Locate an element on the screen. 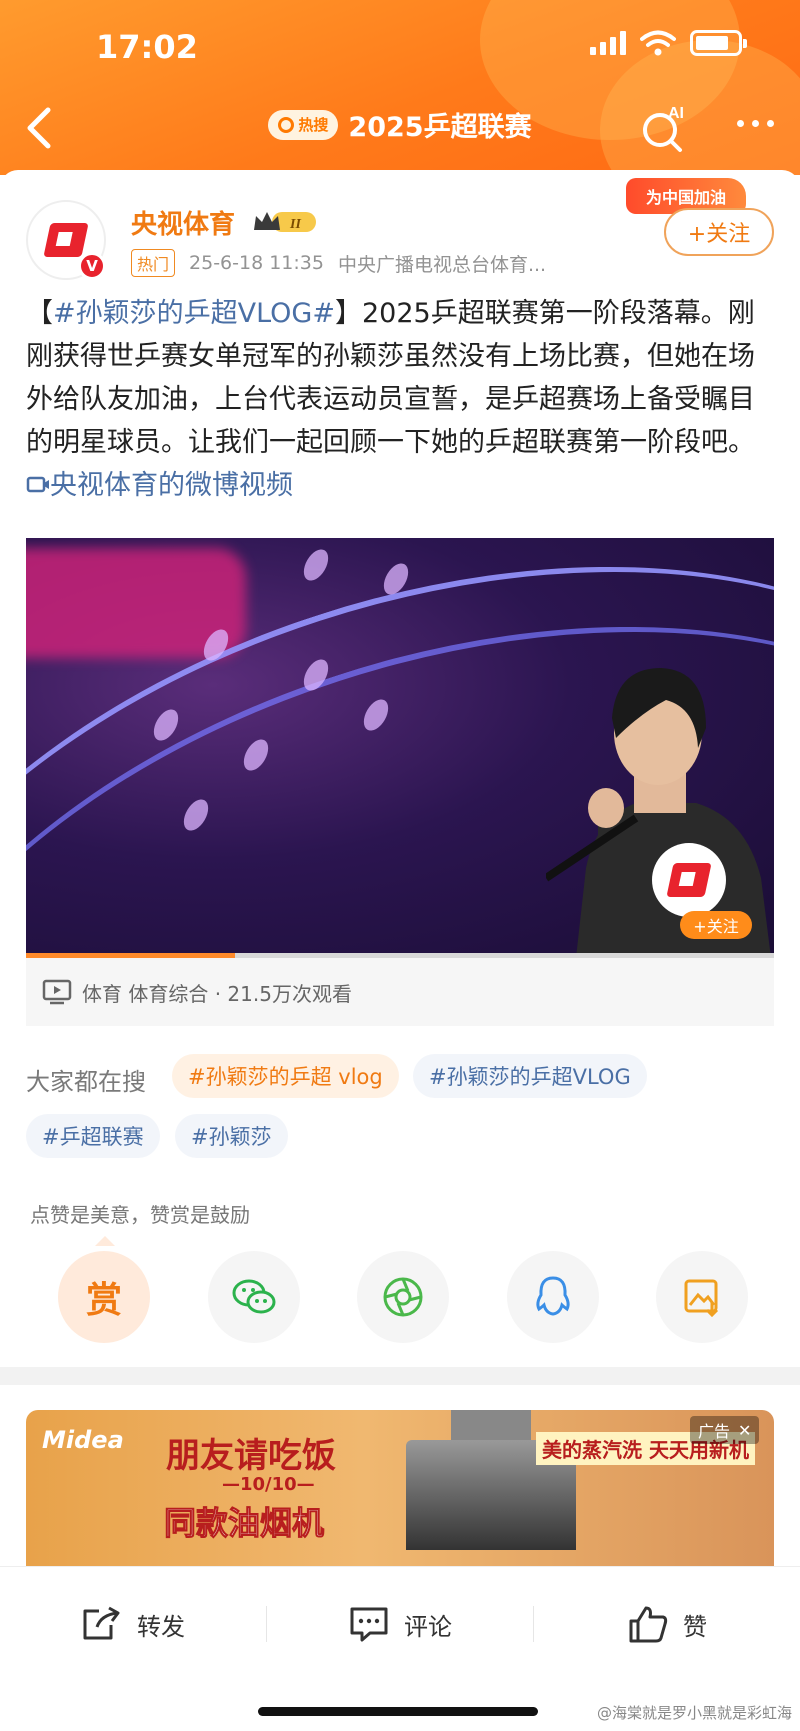 This screenshot has height=1731, width=800. video-link: 央视体育的微博视频 is located at coordinates (159, 485).